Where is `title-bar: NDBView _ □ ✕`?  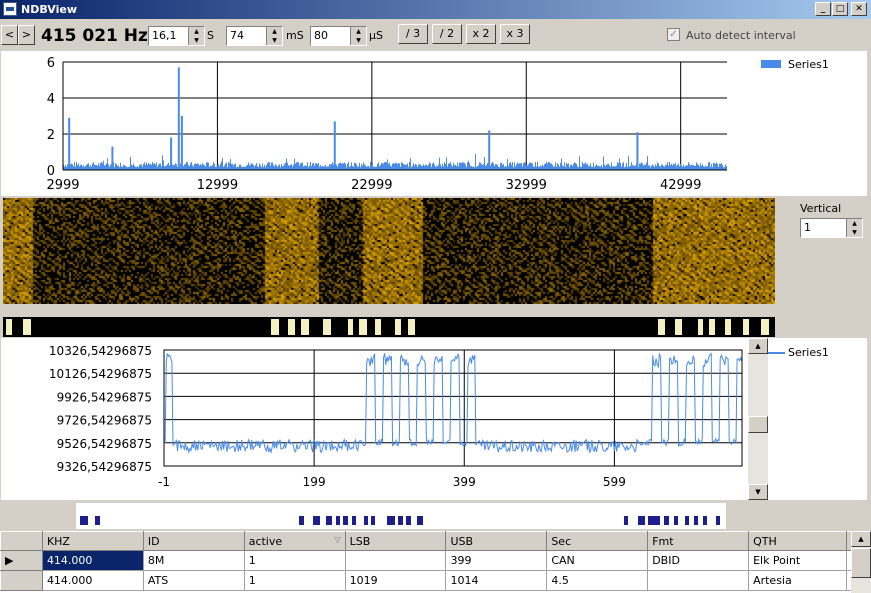
title-bar: NDBView _ □ ✕ is located at coordinates (435, 9).